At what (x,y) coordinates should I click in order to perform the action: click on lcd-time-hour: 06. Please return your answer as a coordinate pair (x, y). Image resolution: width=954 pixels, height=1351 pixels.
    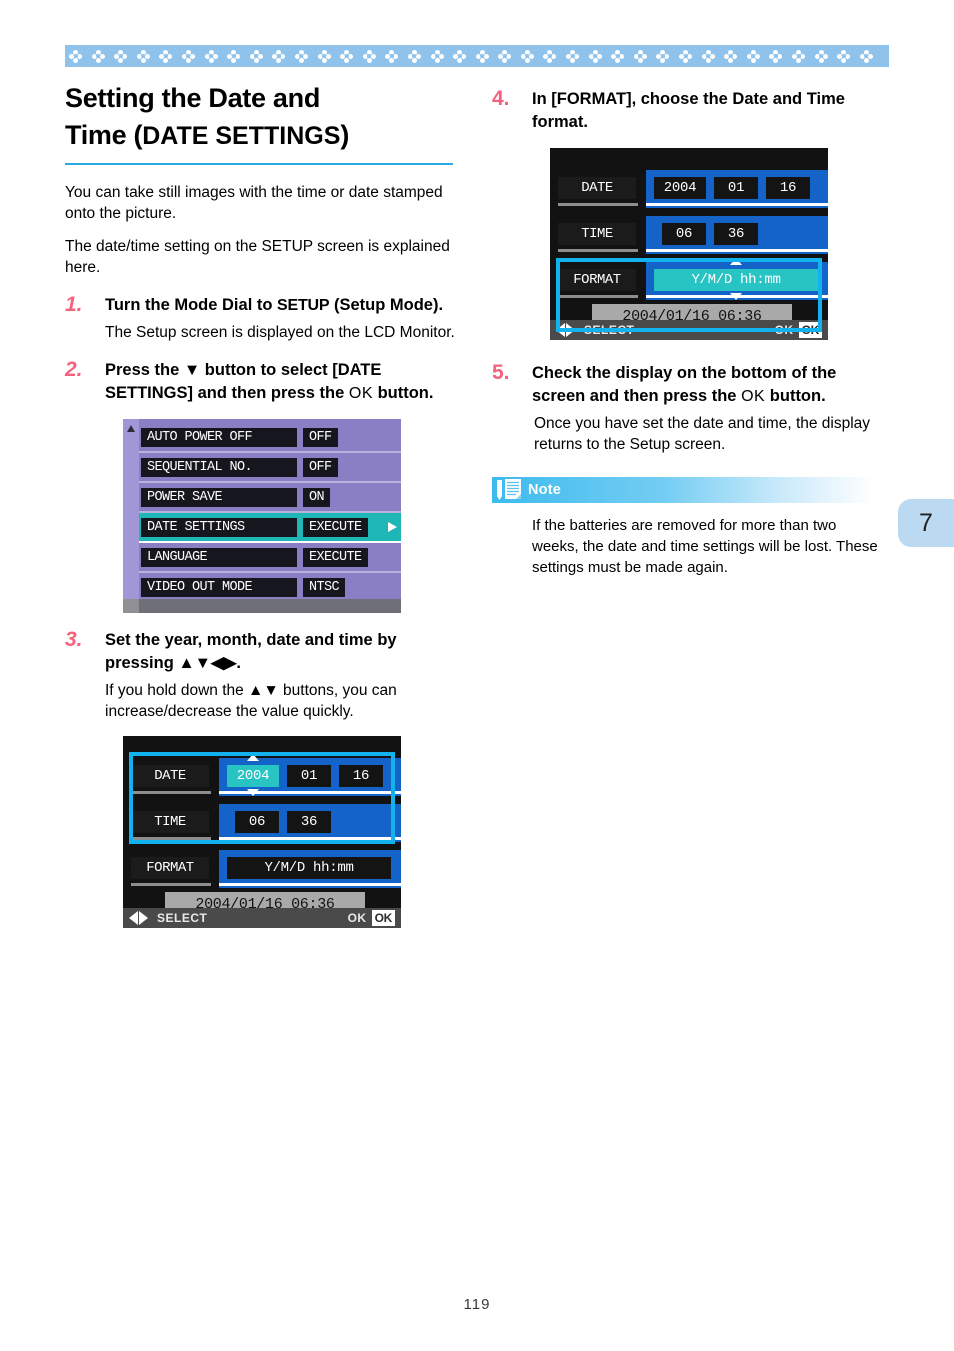
    Looking at the image, I should click on (684, 234).